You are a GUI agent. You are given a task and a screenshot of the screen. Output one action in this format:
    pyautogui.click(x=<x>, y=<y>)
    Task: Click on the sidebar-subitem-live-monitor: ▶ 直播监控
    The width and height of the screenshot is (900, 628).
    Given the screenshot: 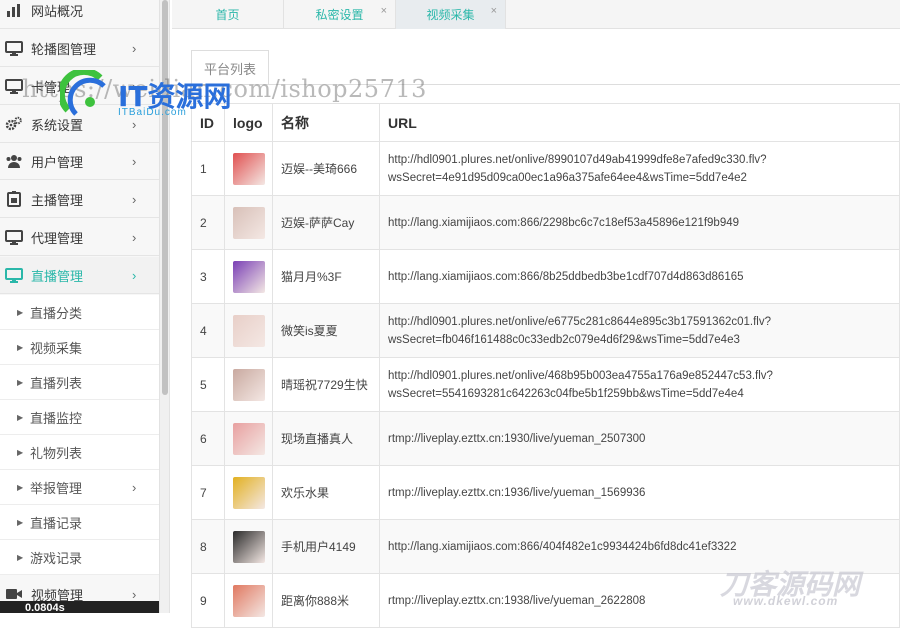 What is the action you would take?
    pyautogui.click(x=79, y=417)
    